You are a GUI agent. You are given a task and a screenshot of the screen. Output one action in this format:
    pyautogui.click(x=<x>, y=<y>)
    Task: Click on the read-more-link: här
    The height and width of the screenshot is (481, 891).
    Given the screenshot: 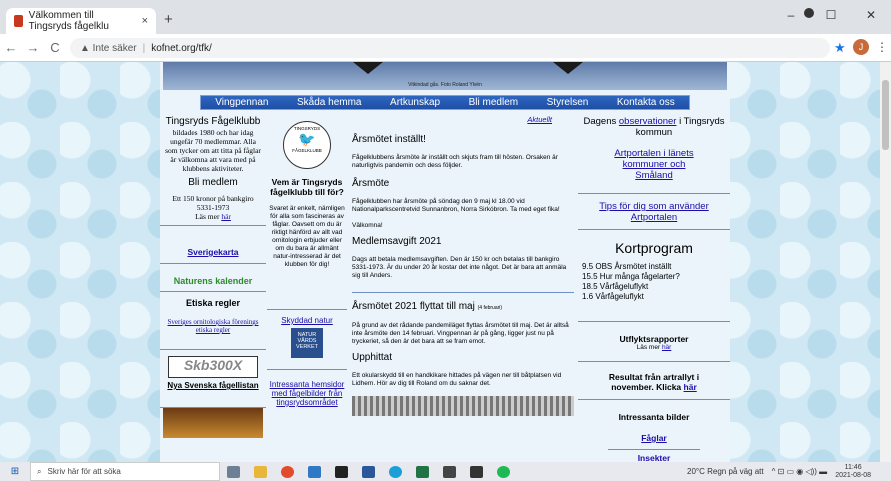 What is the action you would take?
    pyautogui.click(x=226, y=216)
    